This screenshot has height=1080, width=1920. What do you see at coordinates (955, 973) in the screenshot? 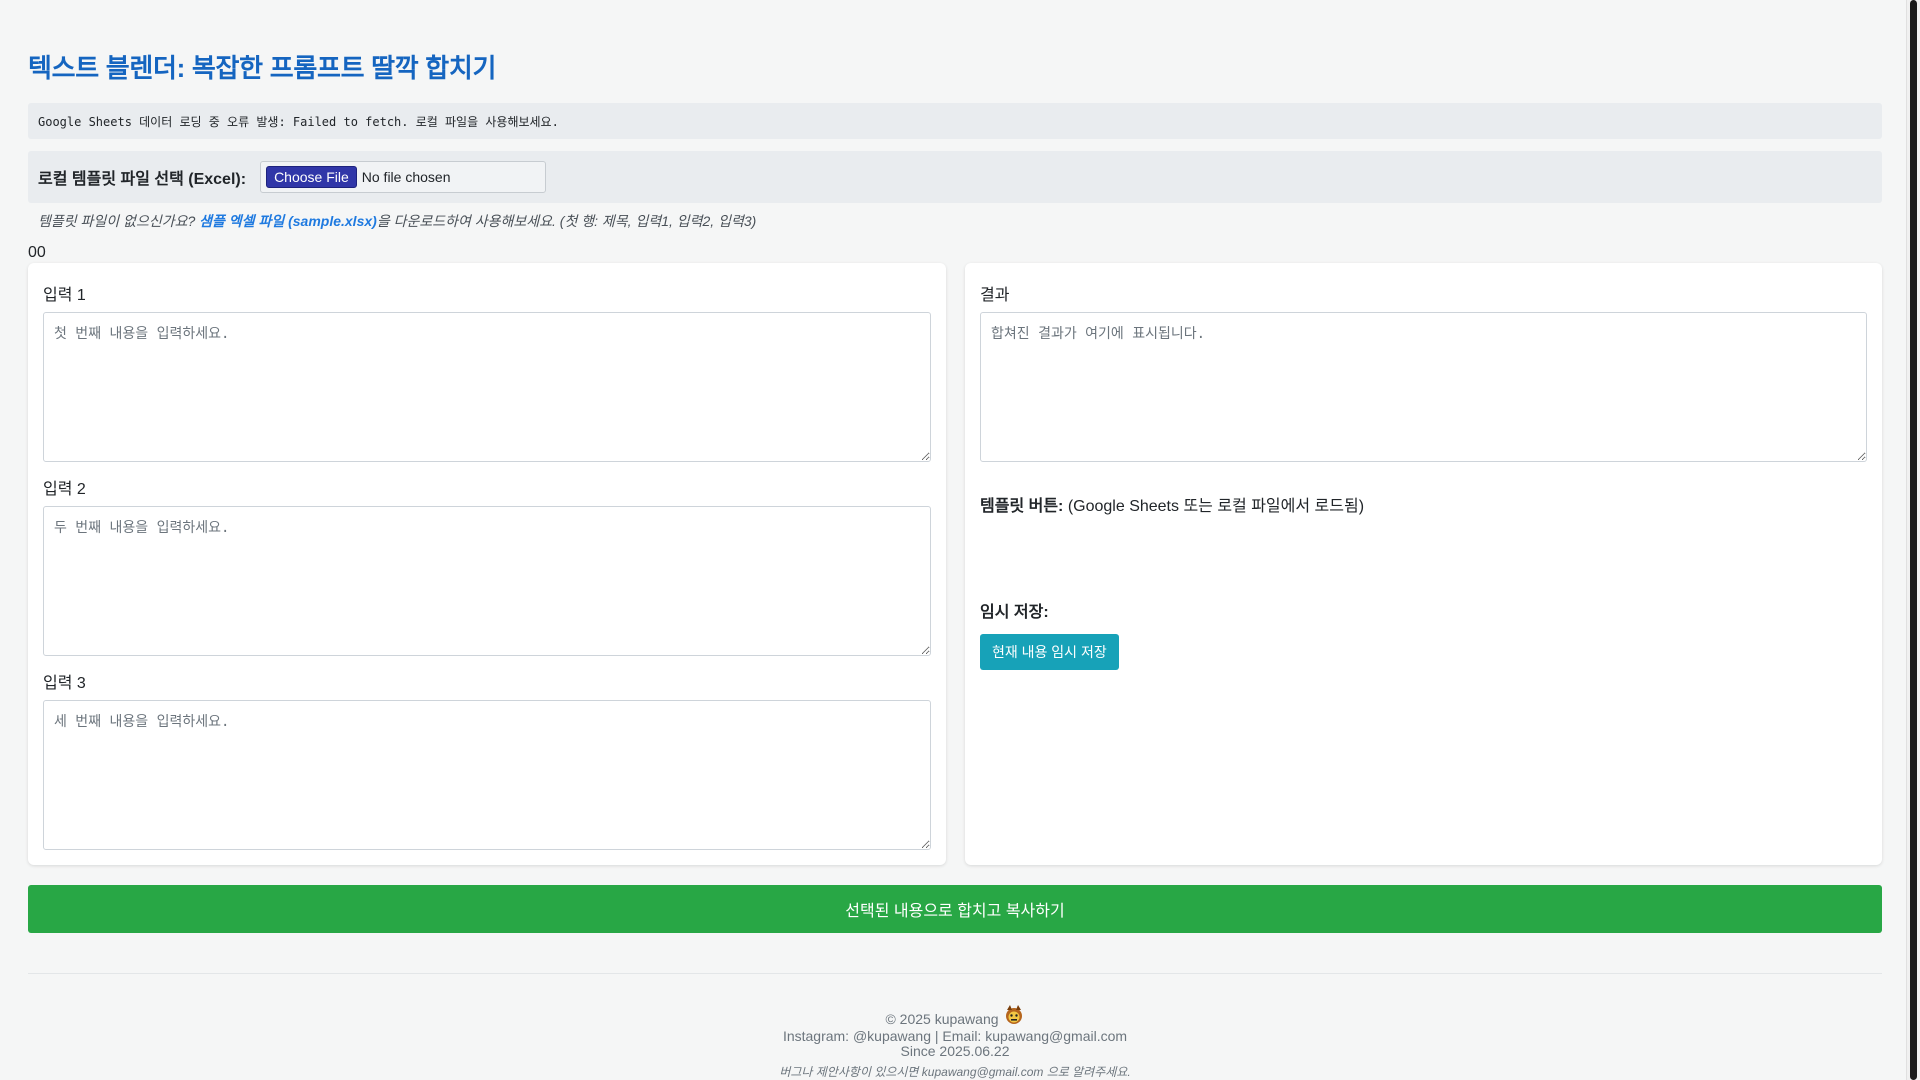
I see `footer-divider` at bounding box center [955, 973].